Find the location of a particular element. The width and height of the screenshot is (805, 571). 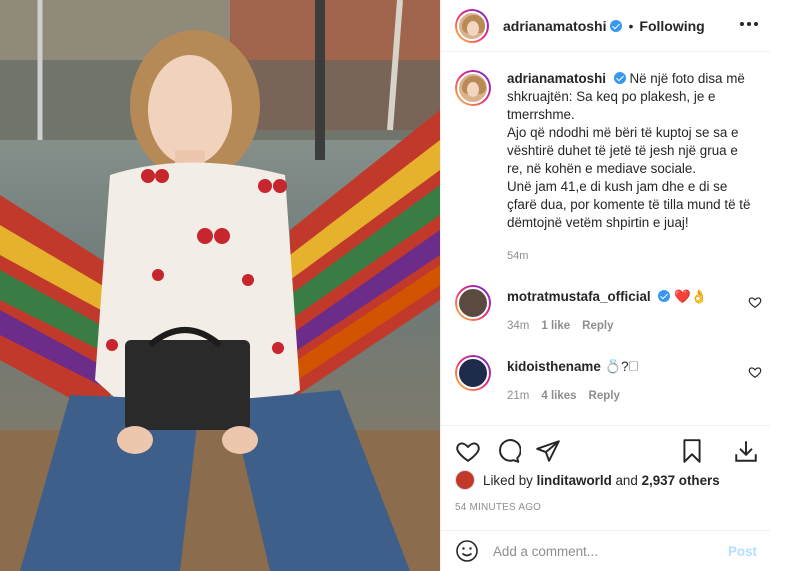

comment-username: motratmustafa_official is located at coordinates (579, 296).